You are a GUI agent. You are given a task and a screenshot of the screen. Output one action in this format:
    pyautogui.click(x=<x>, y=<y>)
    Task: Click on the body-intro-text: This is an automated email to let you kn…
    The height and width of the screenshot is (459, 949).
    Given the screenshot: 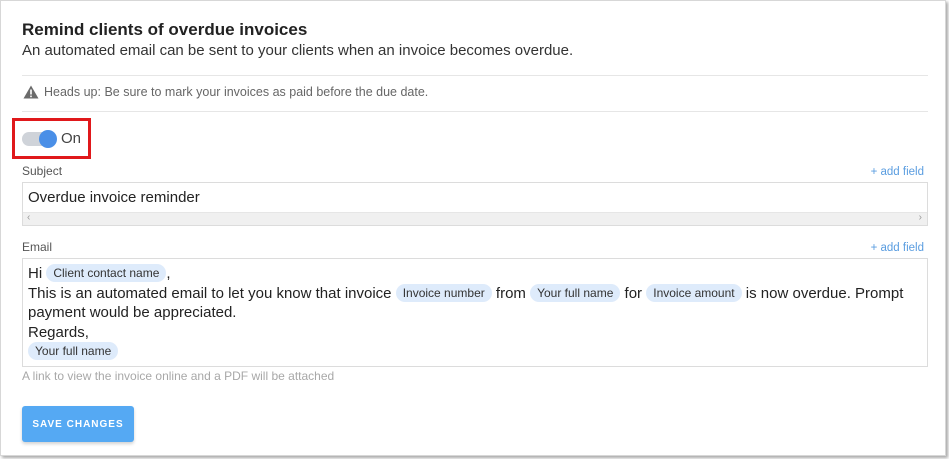 What is the action you would take?
    pyautogui.click(x=210, y=293)
    